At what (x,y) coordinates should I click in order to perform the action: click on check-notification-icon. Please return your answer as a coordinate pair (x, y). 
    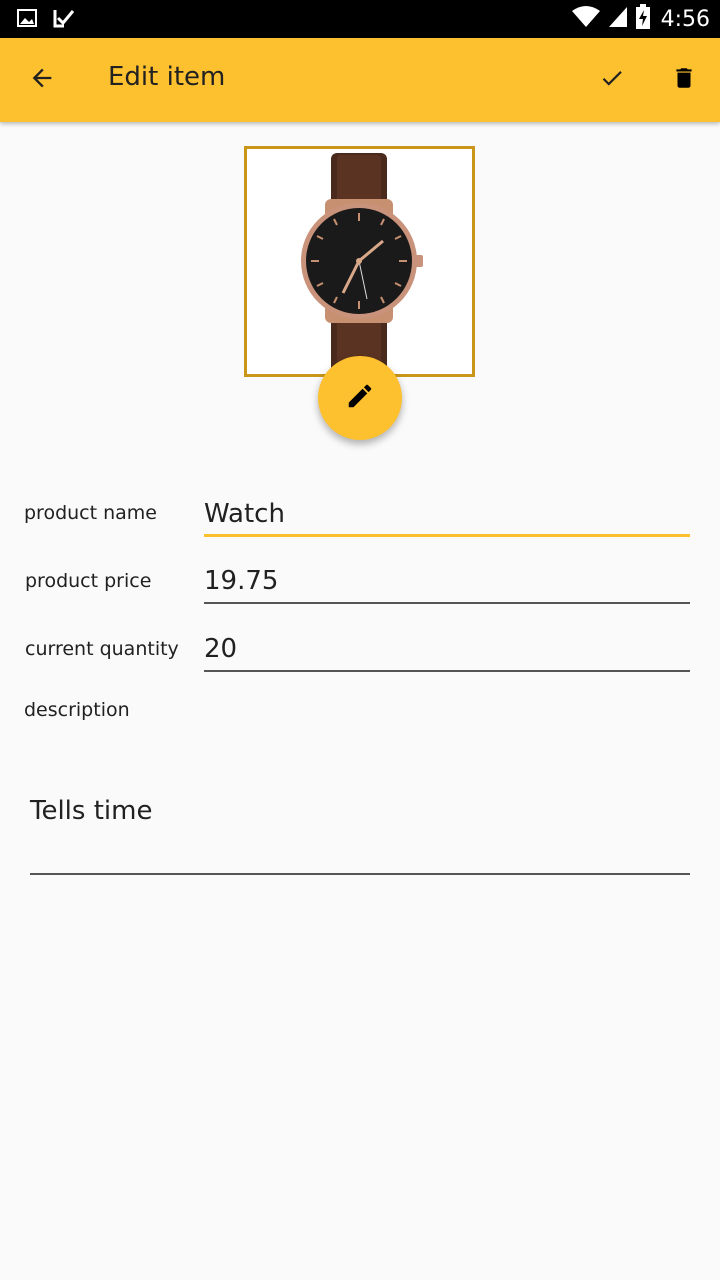
    Looking at the image, I should click on (64, 20).